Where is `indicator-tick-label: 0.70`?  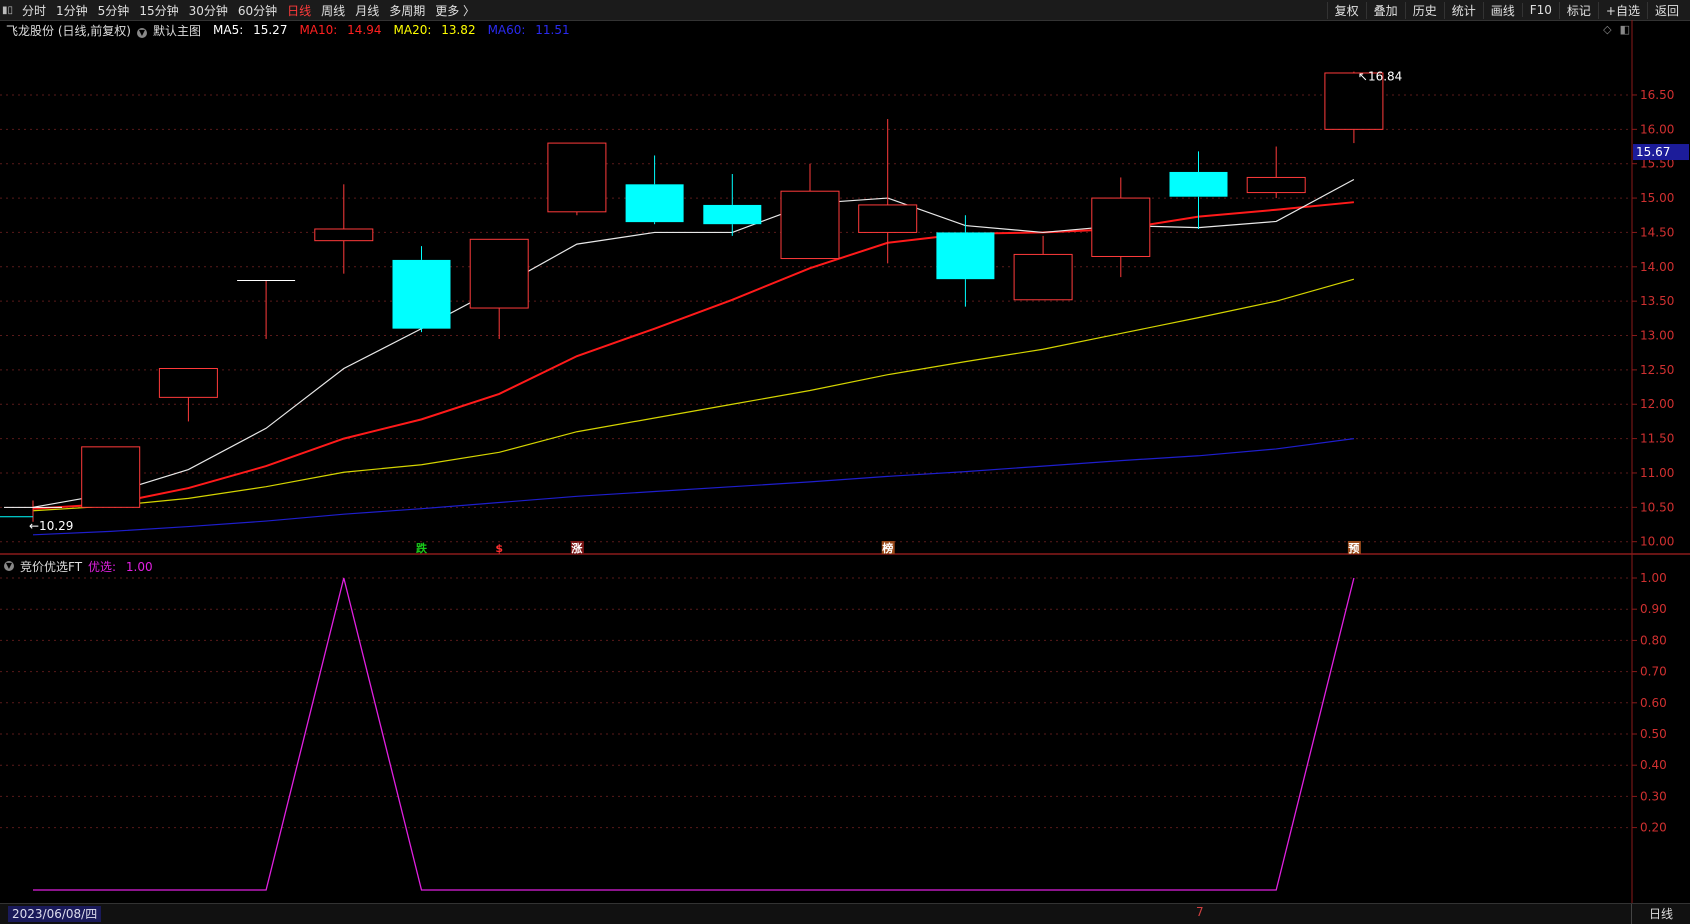
indicator-tick-label: 0.70 is located at coordinates (1653, 672).